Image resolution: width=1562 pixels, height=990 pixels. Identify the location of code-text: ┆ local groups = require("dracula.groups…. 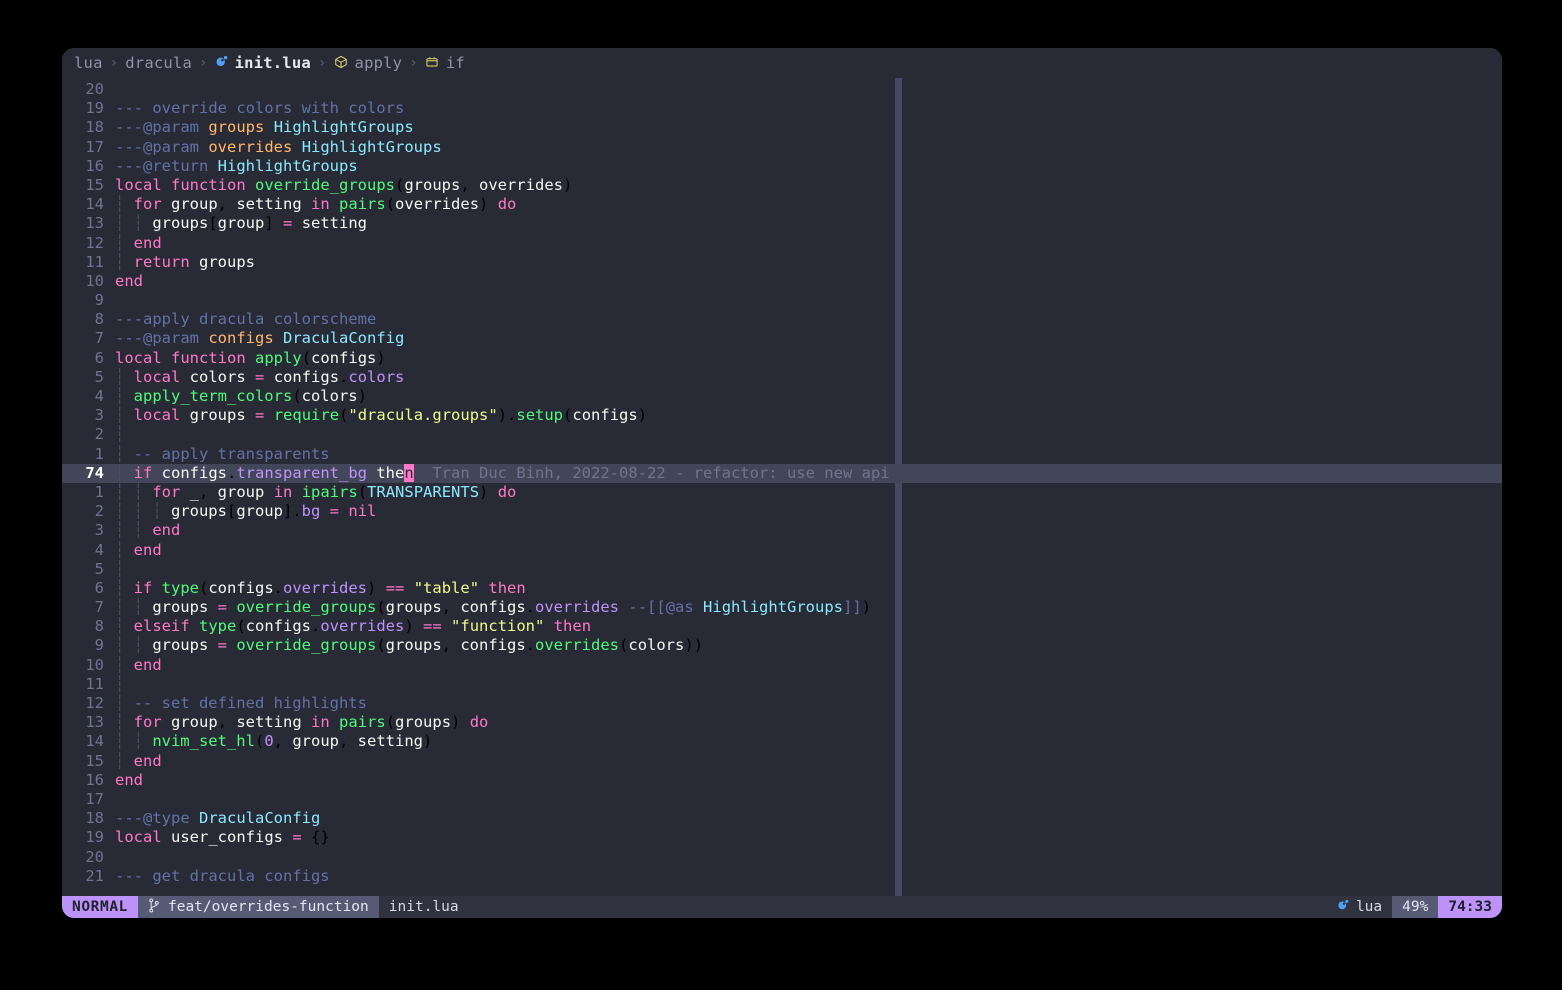
(381, 415).